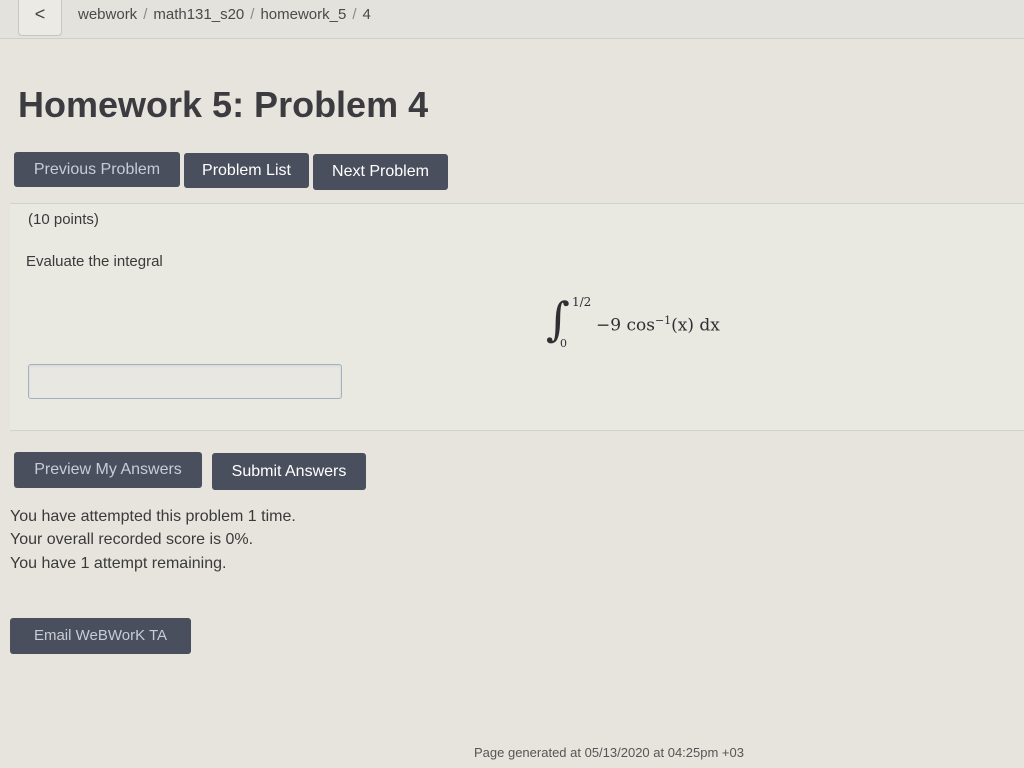 This screenshot has width=1024, height=768. Describe the element at coordinates (118, 563) in the screenshot. I see `remaining-status: You have 1 attempt remaining.` at that location.